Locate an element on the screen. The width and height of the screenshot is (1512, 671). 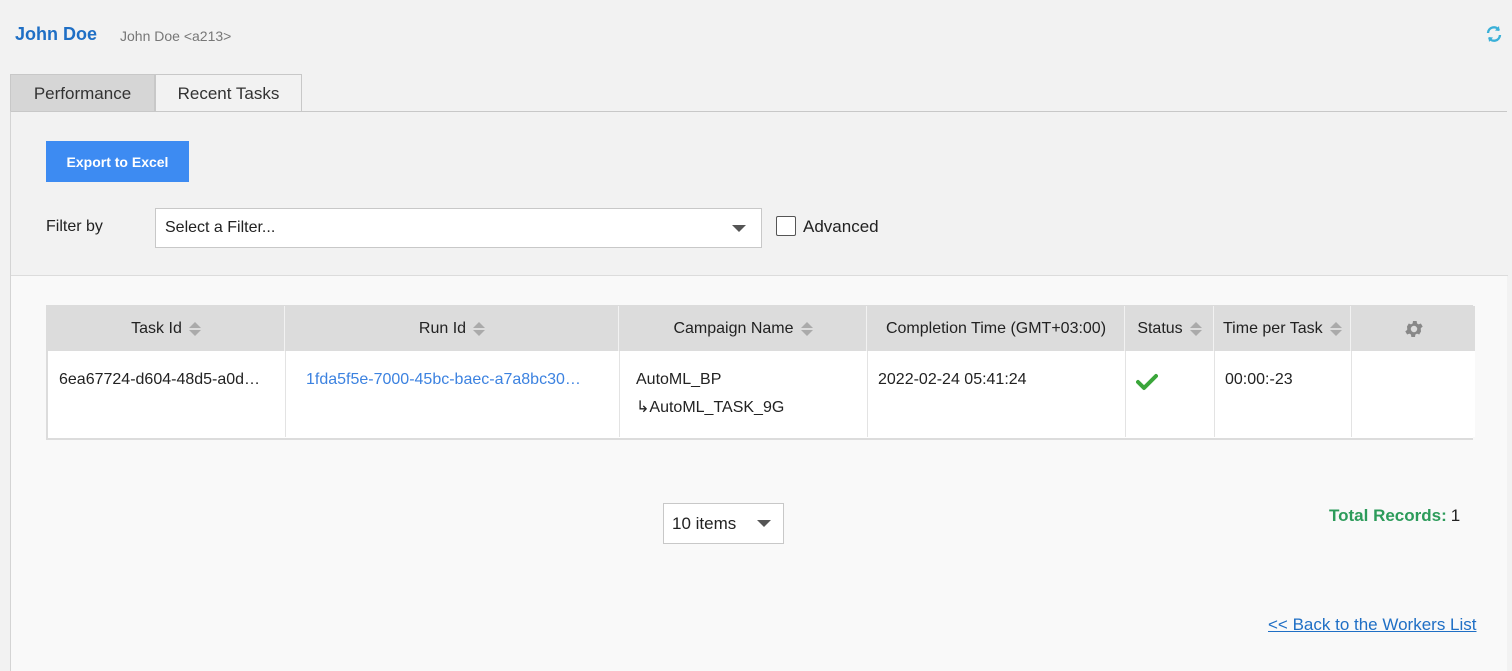
cell-time-per-task: 00:00:-23 is located at coordinates (1283, 394).